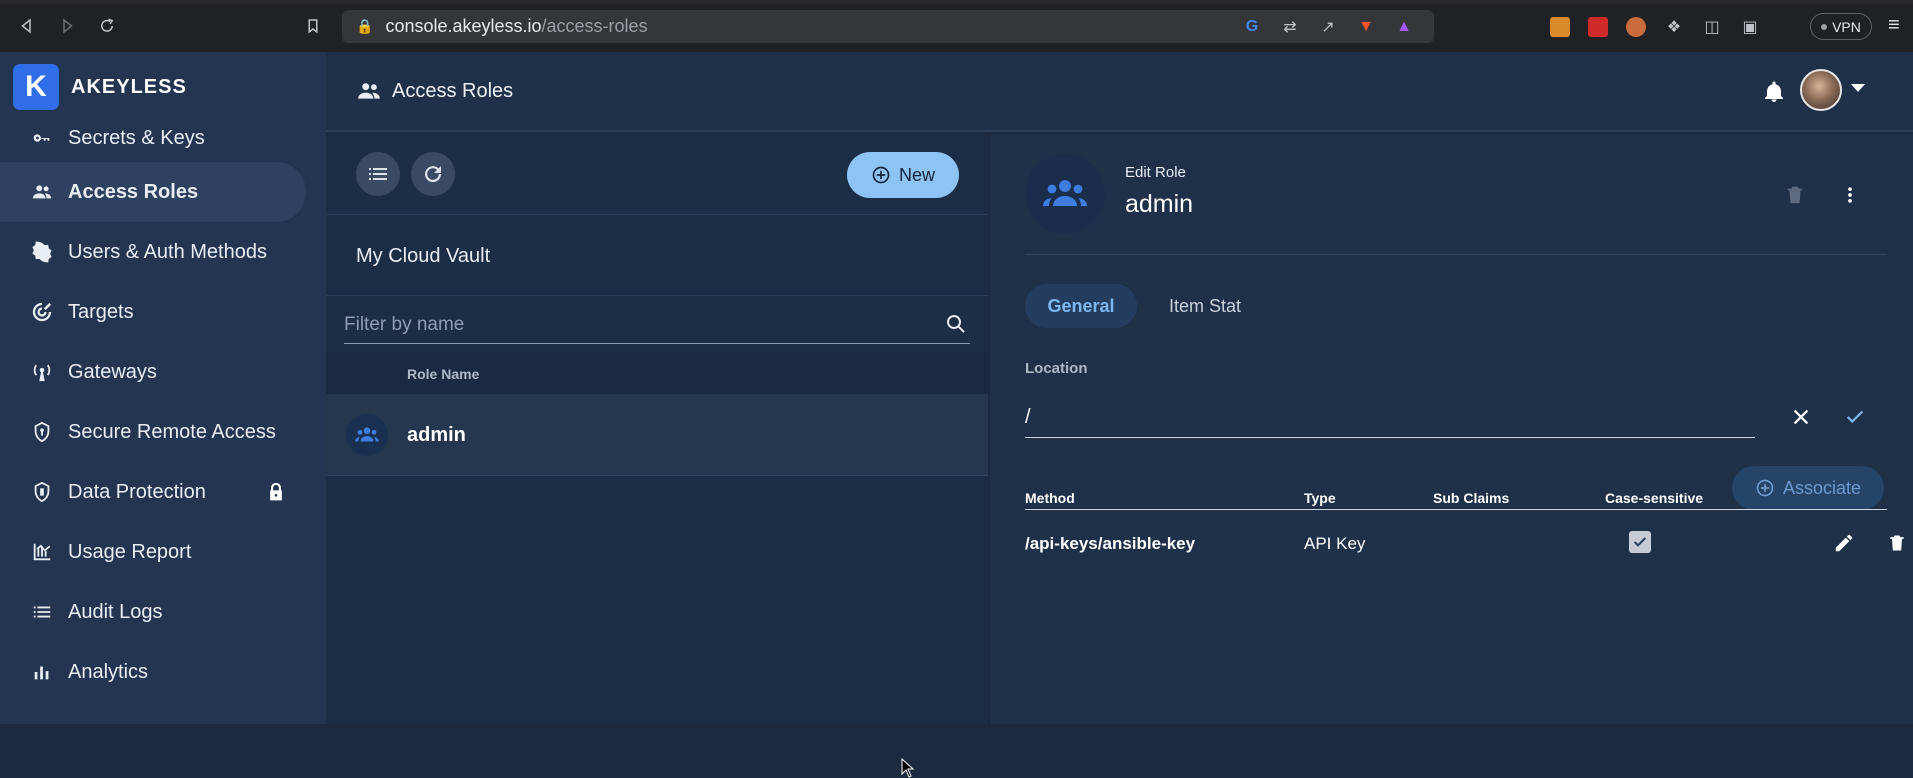 The image size is (1913, 778). I want to click on bookmark-icon, so click(313, 26).